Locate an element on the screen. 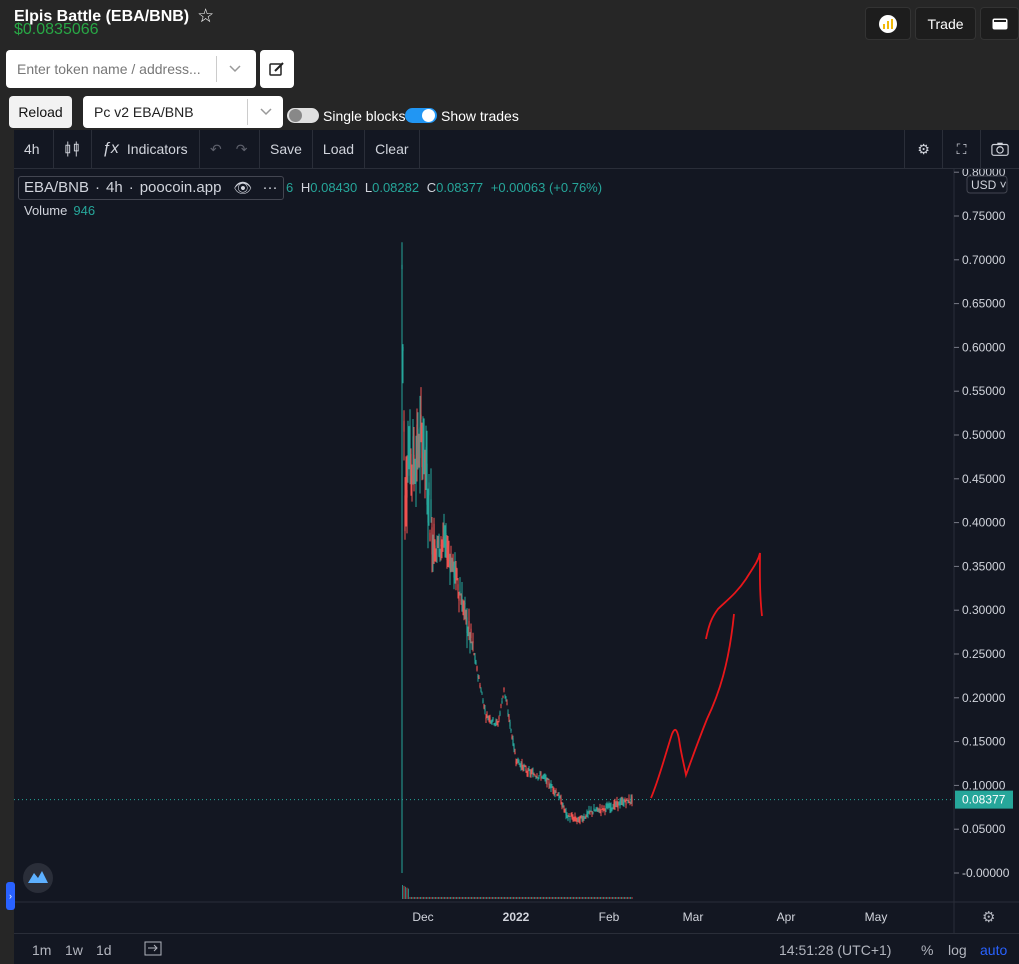 Image resolution: width=1019 pixels, height=964 pixels. token-search-input is located at coordinates (111, 69).